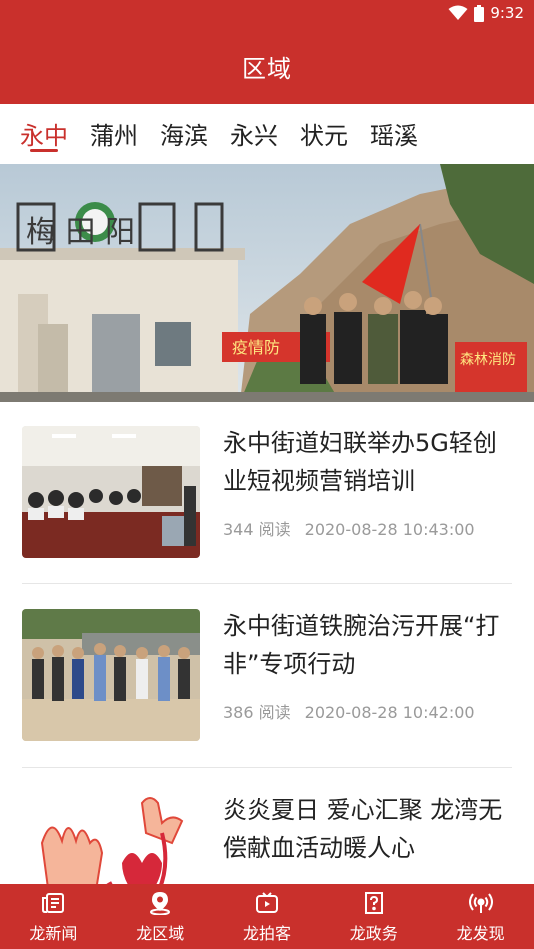 This screenshot has width=534, height=949. Describe the element at coordinates (481, 903) in the screenshot. I see `broadcast-icon` at that location.